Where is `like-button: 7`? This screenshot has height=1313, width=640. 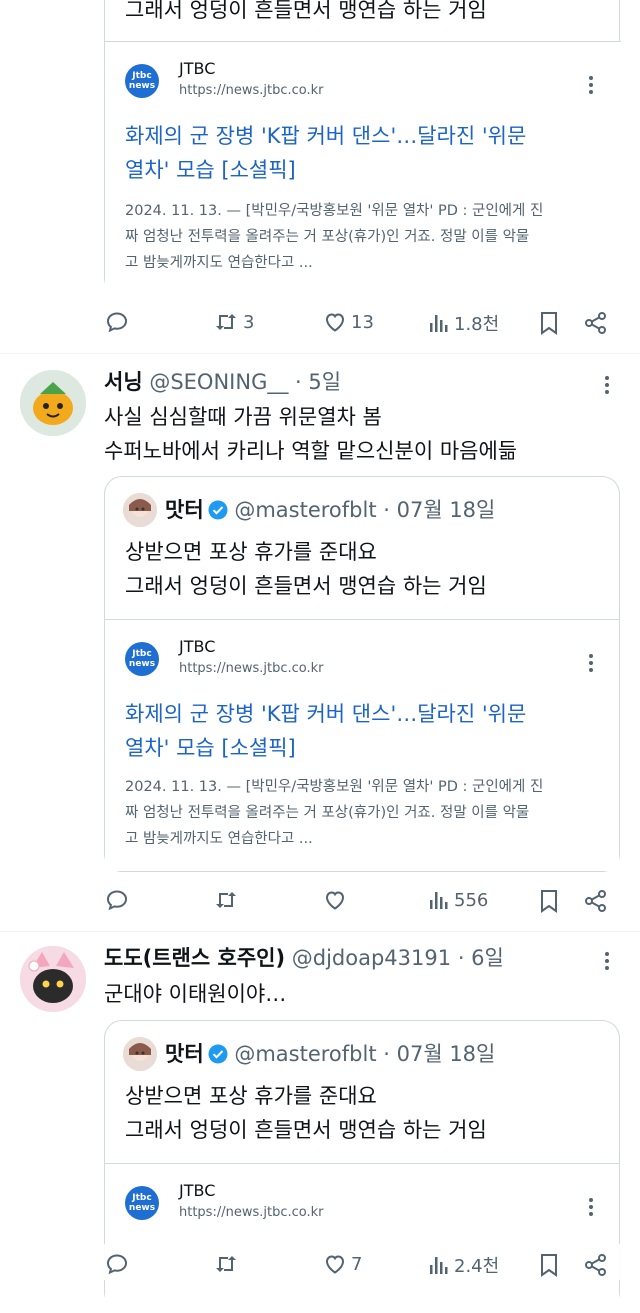 like-button: 7 is located at coordinates (342, 1264).